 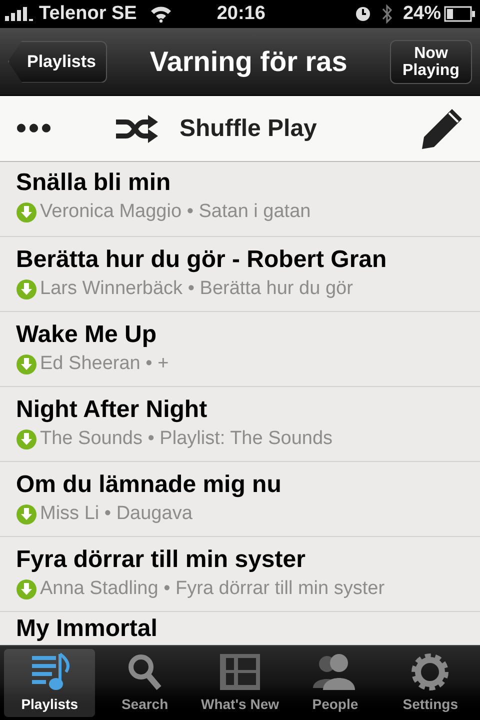 I want to click on carrier-name: Telenor SE, so click(x=88, y=14).